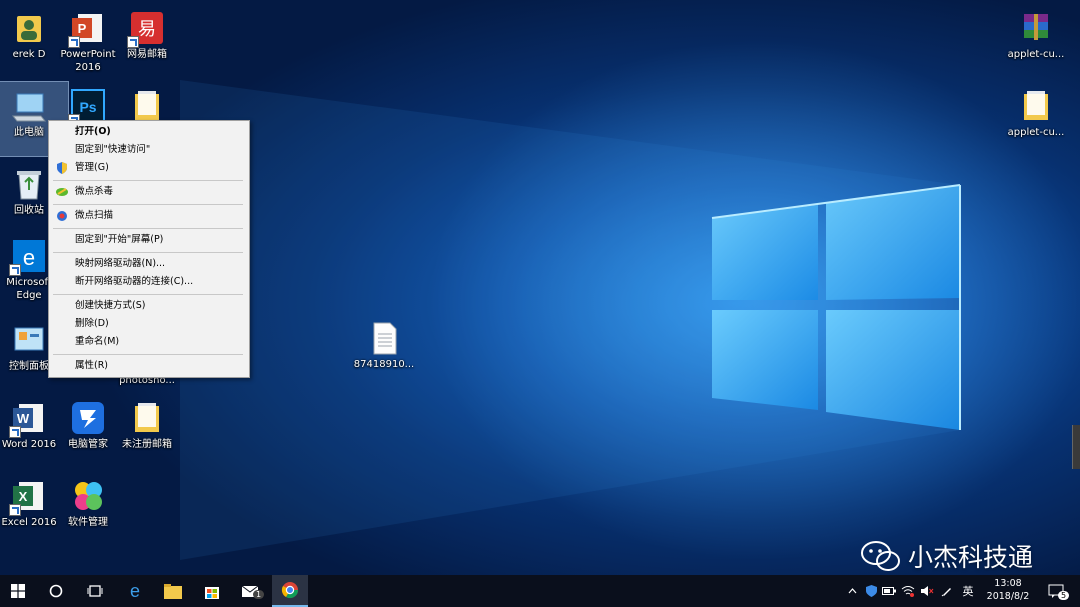  What do you see at coordinates (149, 168) in the screenshot?
I see `menu-item-manage: 管理(G)` at bounding box center [149, 168].